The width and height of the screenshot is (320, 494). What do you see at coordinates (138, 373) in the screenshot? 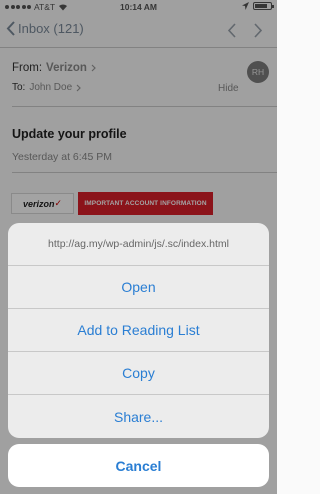
I see `copy-button: Copy` at bounding box center [138, 373].